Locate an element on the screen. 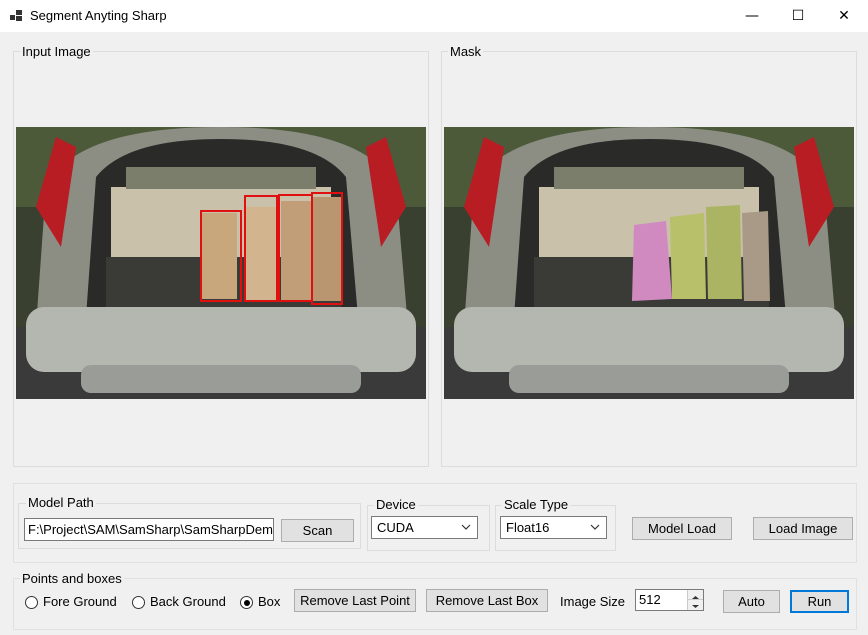 The image size is (868, 635). stepper-up-icon is located at coordinates (695, 595).